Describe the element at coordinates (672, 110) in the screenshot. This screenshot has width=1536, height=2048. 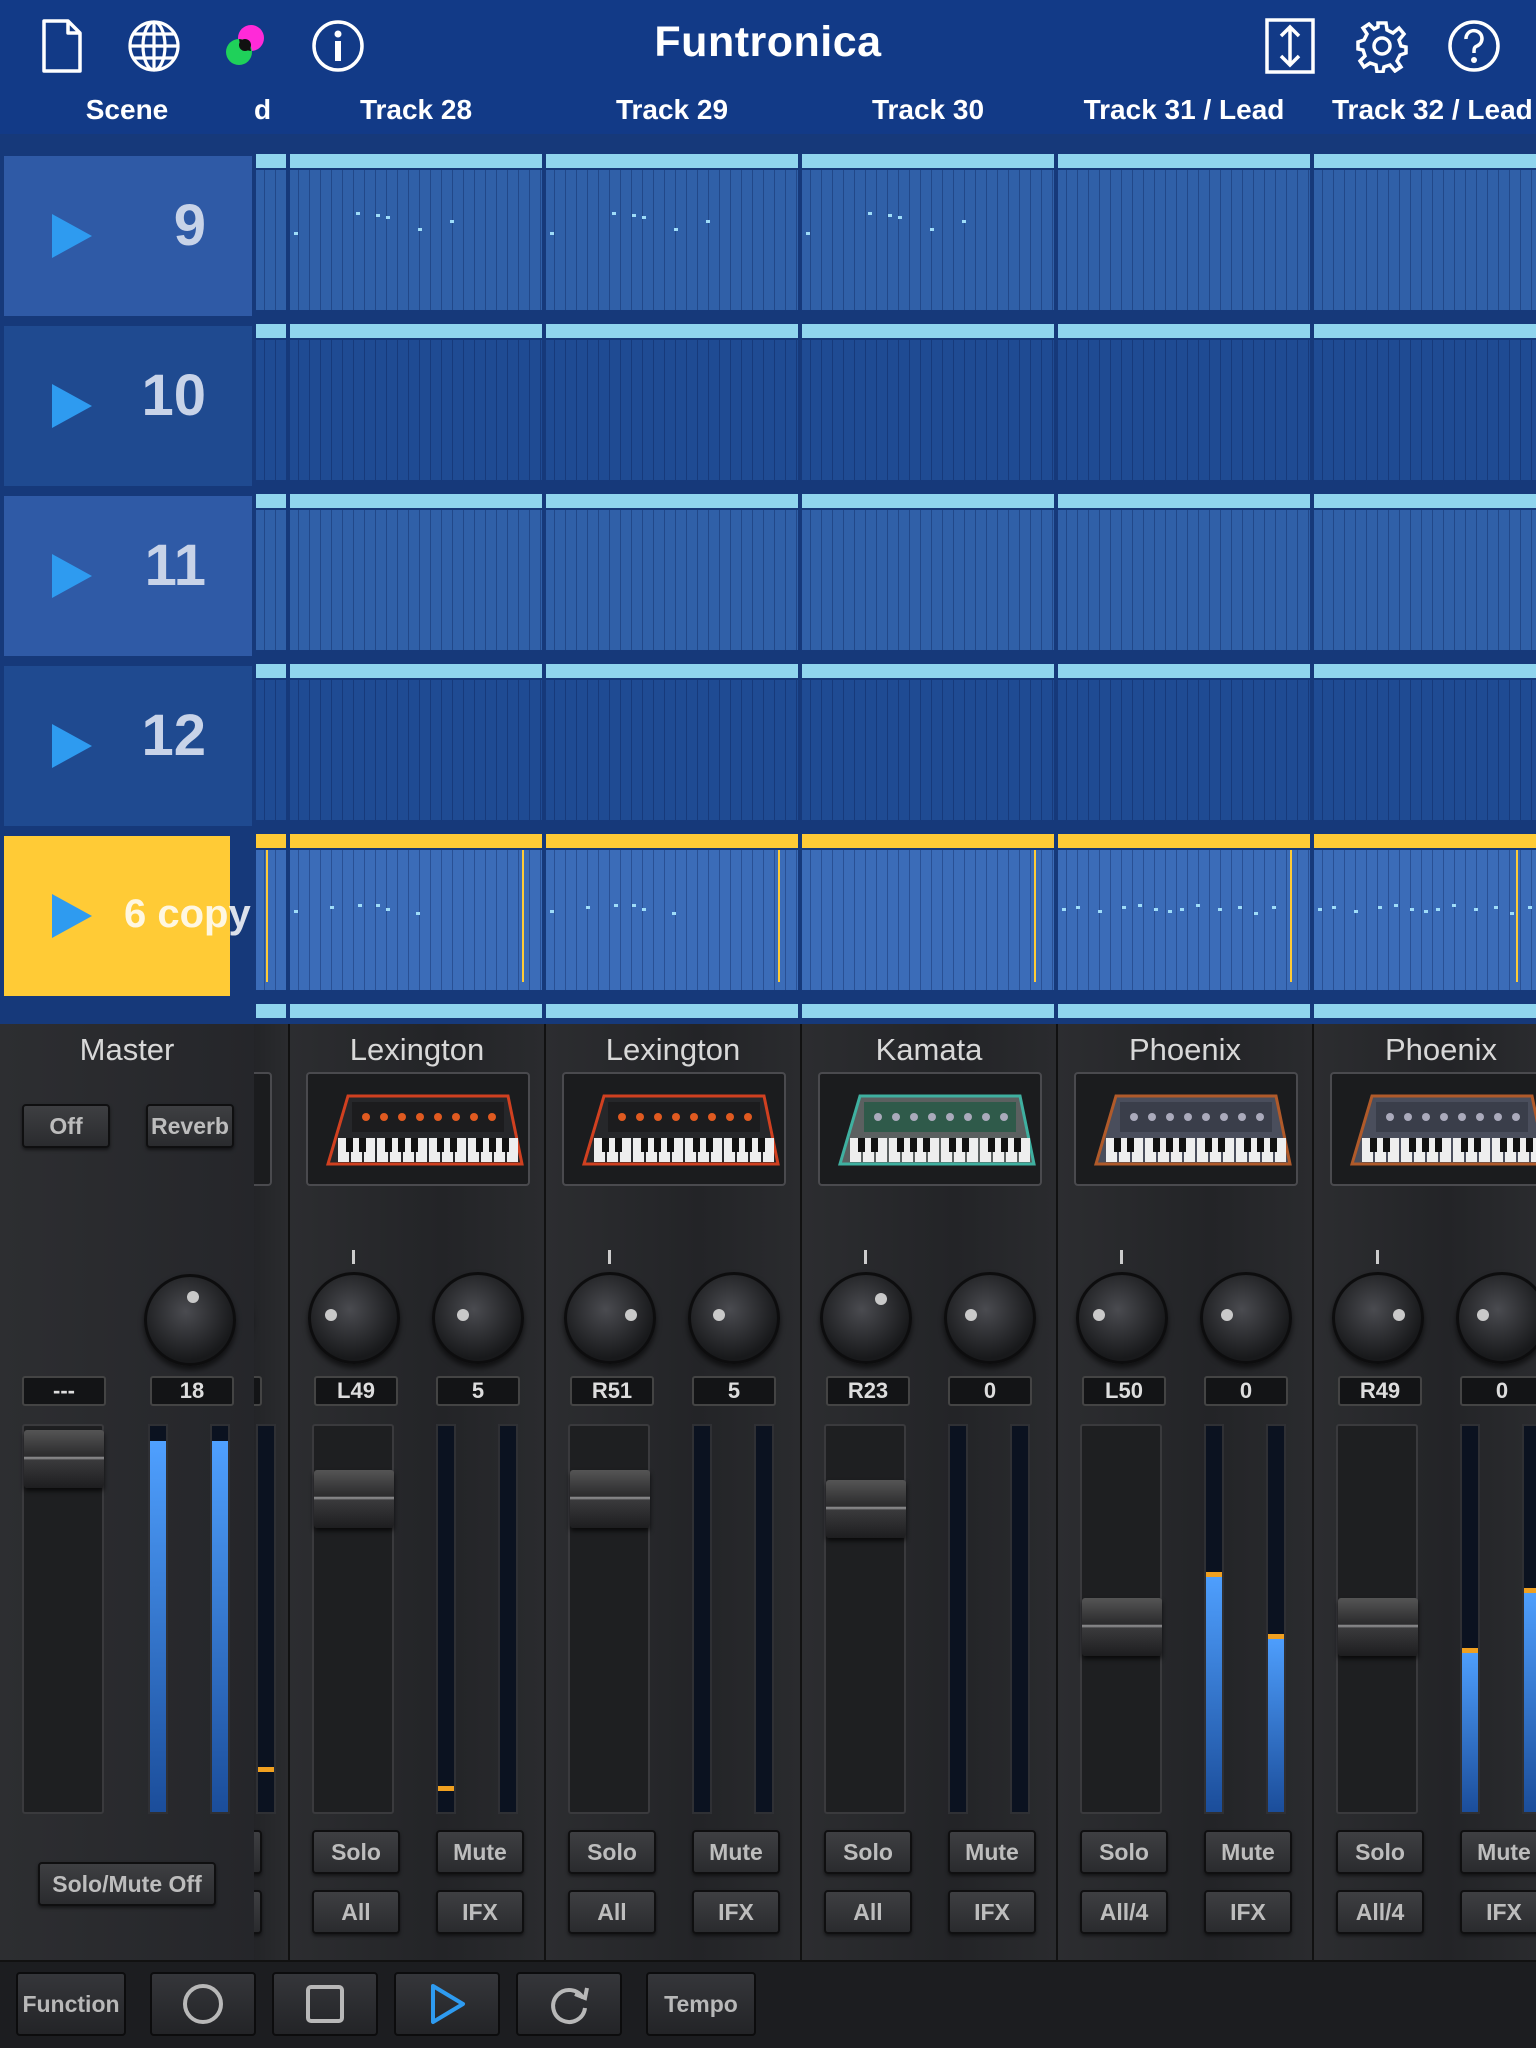
I see `track-header: Track 29` at that location.